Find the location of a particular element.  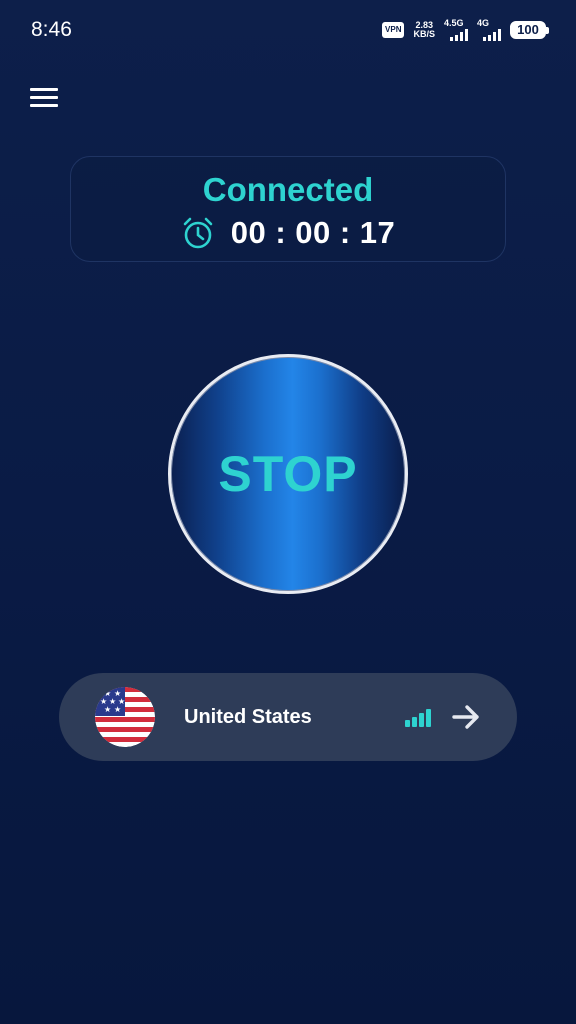

alarm-clock-icon is located at coordinates (198, 233).